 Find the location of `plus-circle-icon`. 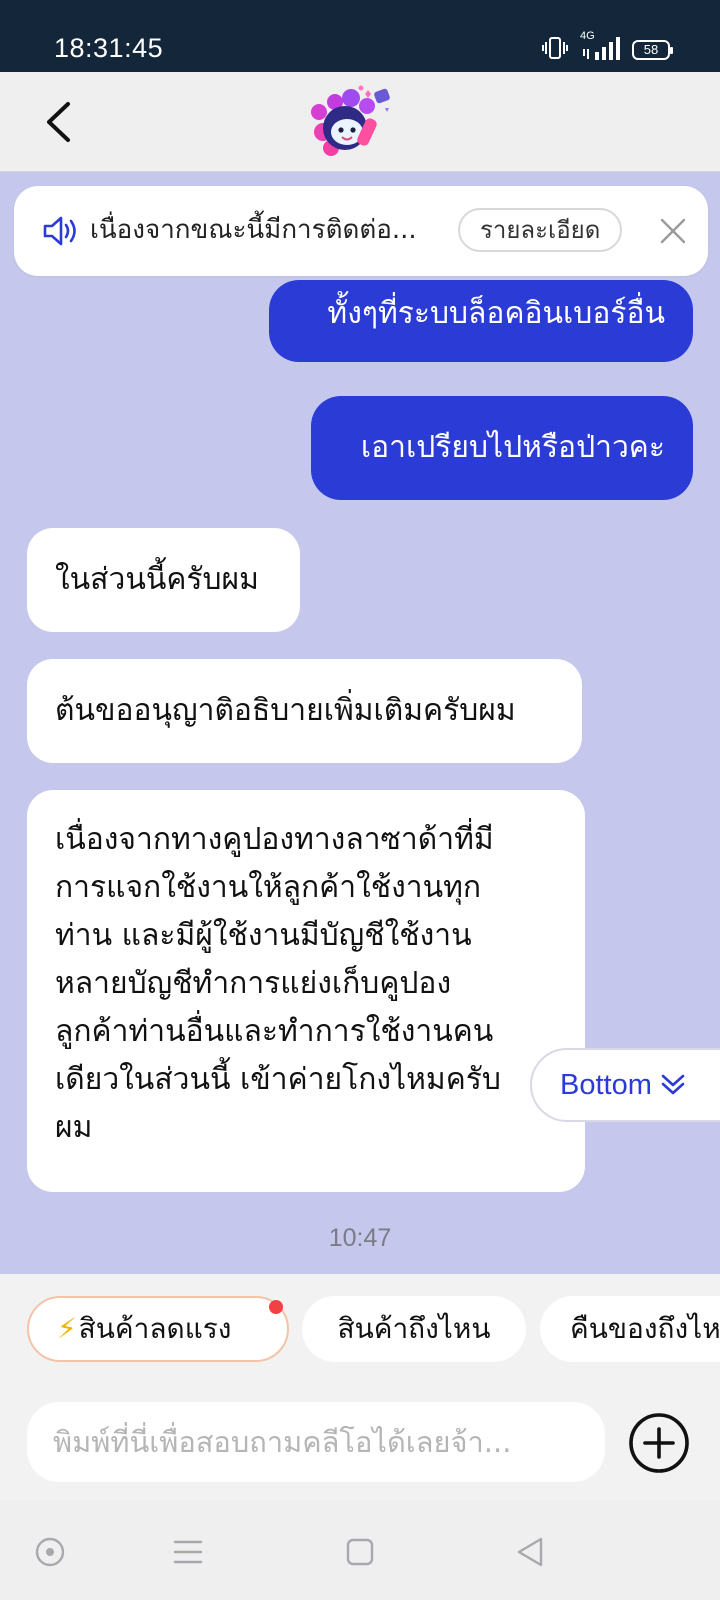

plus-circle-icon is located at coordinates (659, 1443).